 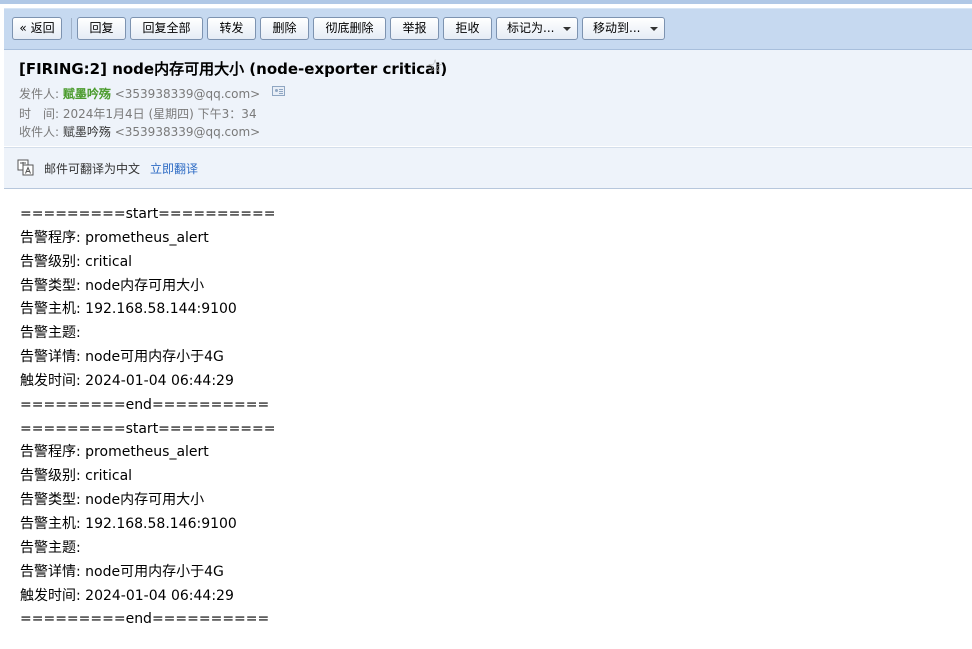 What do you see at coordinates (435, 66) in the screenshot?
I see `star-icon: ☆` at bounding box center [435, 66].